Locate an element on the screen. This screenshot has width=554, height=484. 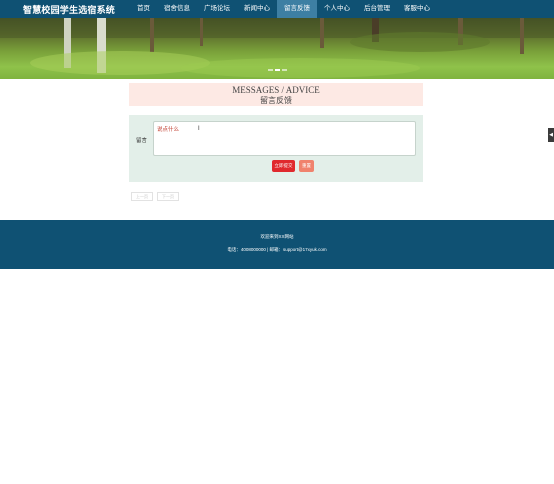
nav-item-news: 新闻中心 is located at coordinates (257, 9).